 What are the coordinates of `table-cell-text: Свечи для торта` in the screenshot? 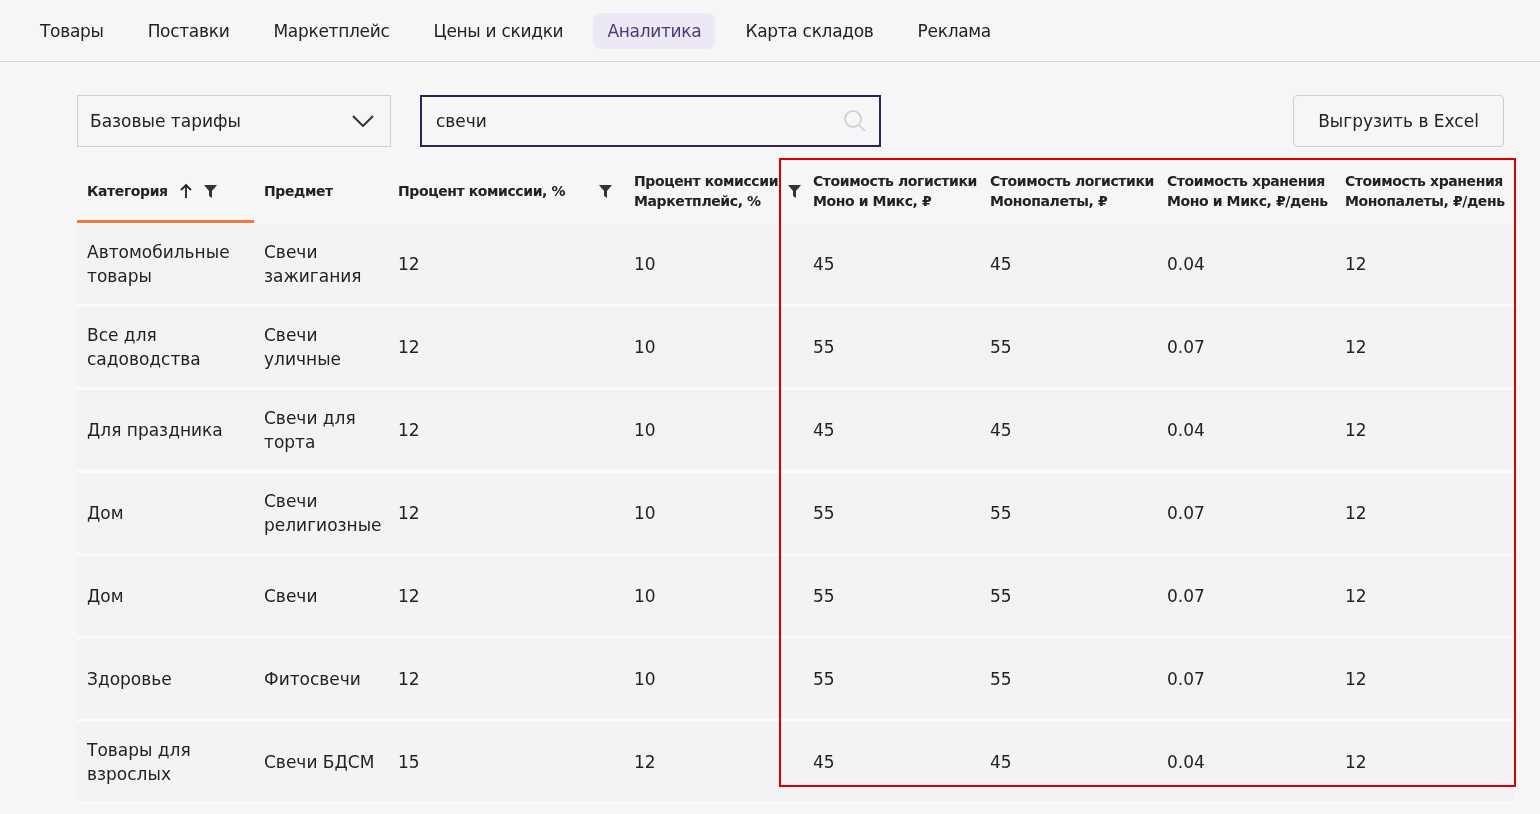 It's located at (310, 430).